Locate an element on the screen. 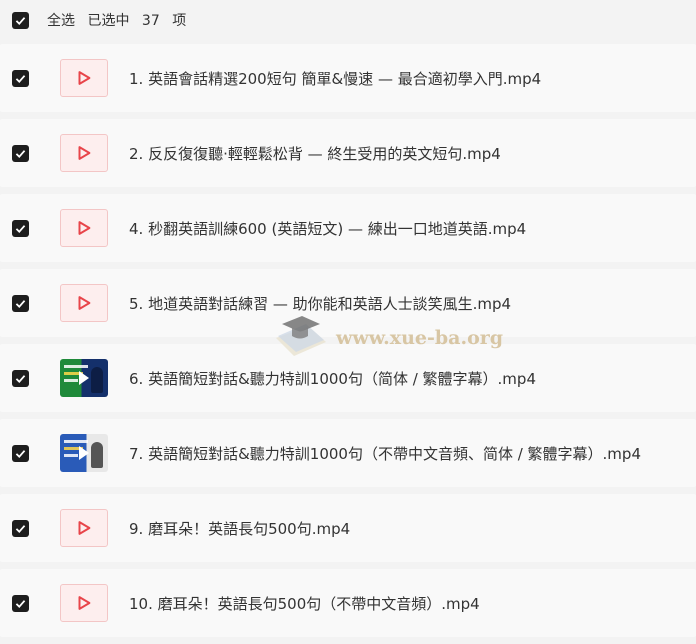  selected-prefix: 已选中 is located at coordinates (108, 21).